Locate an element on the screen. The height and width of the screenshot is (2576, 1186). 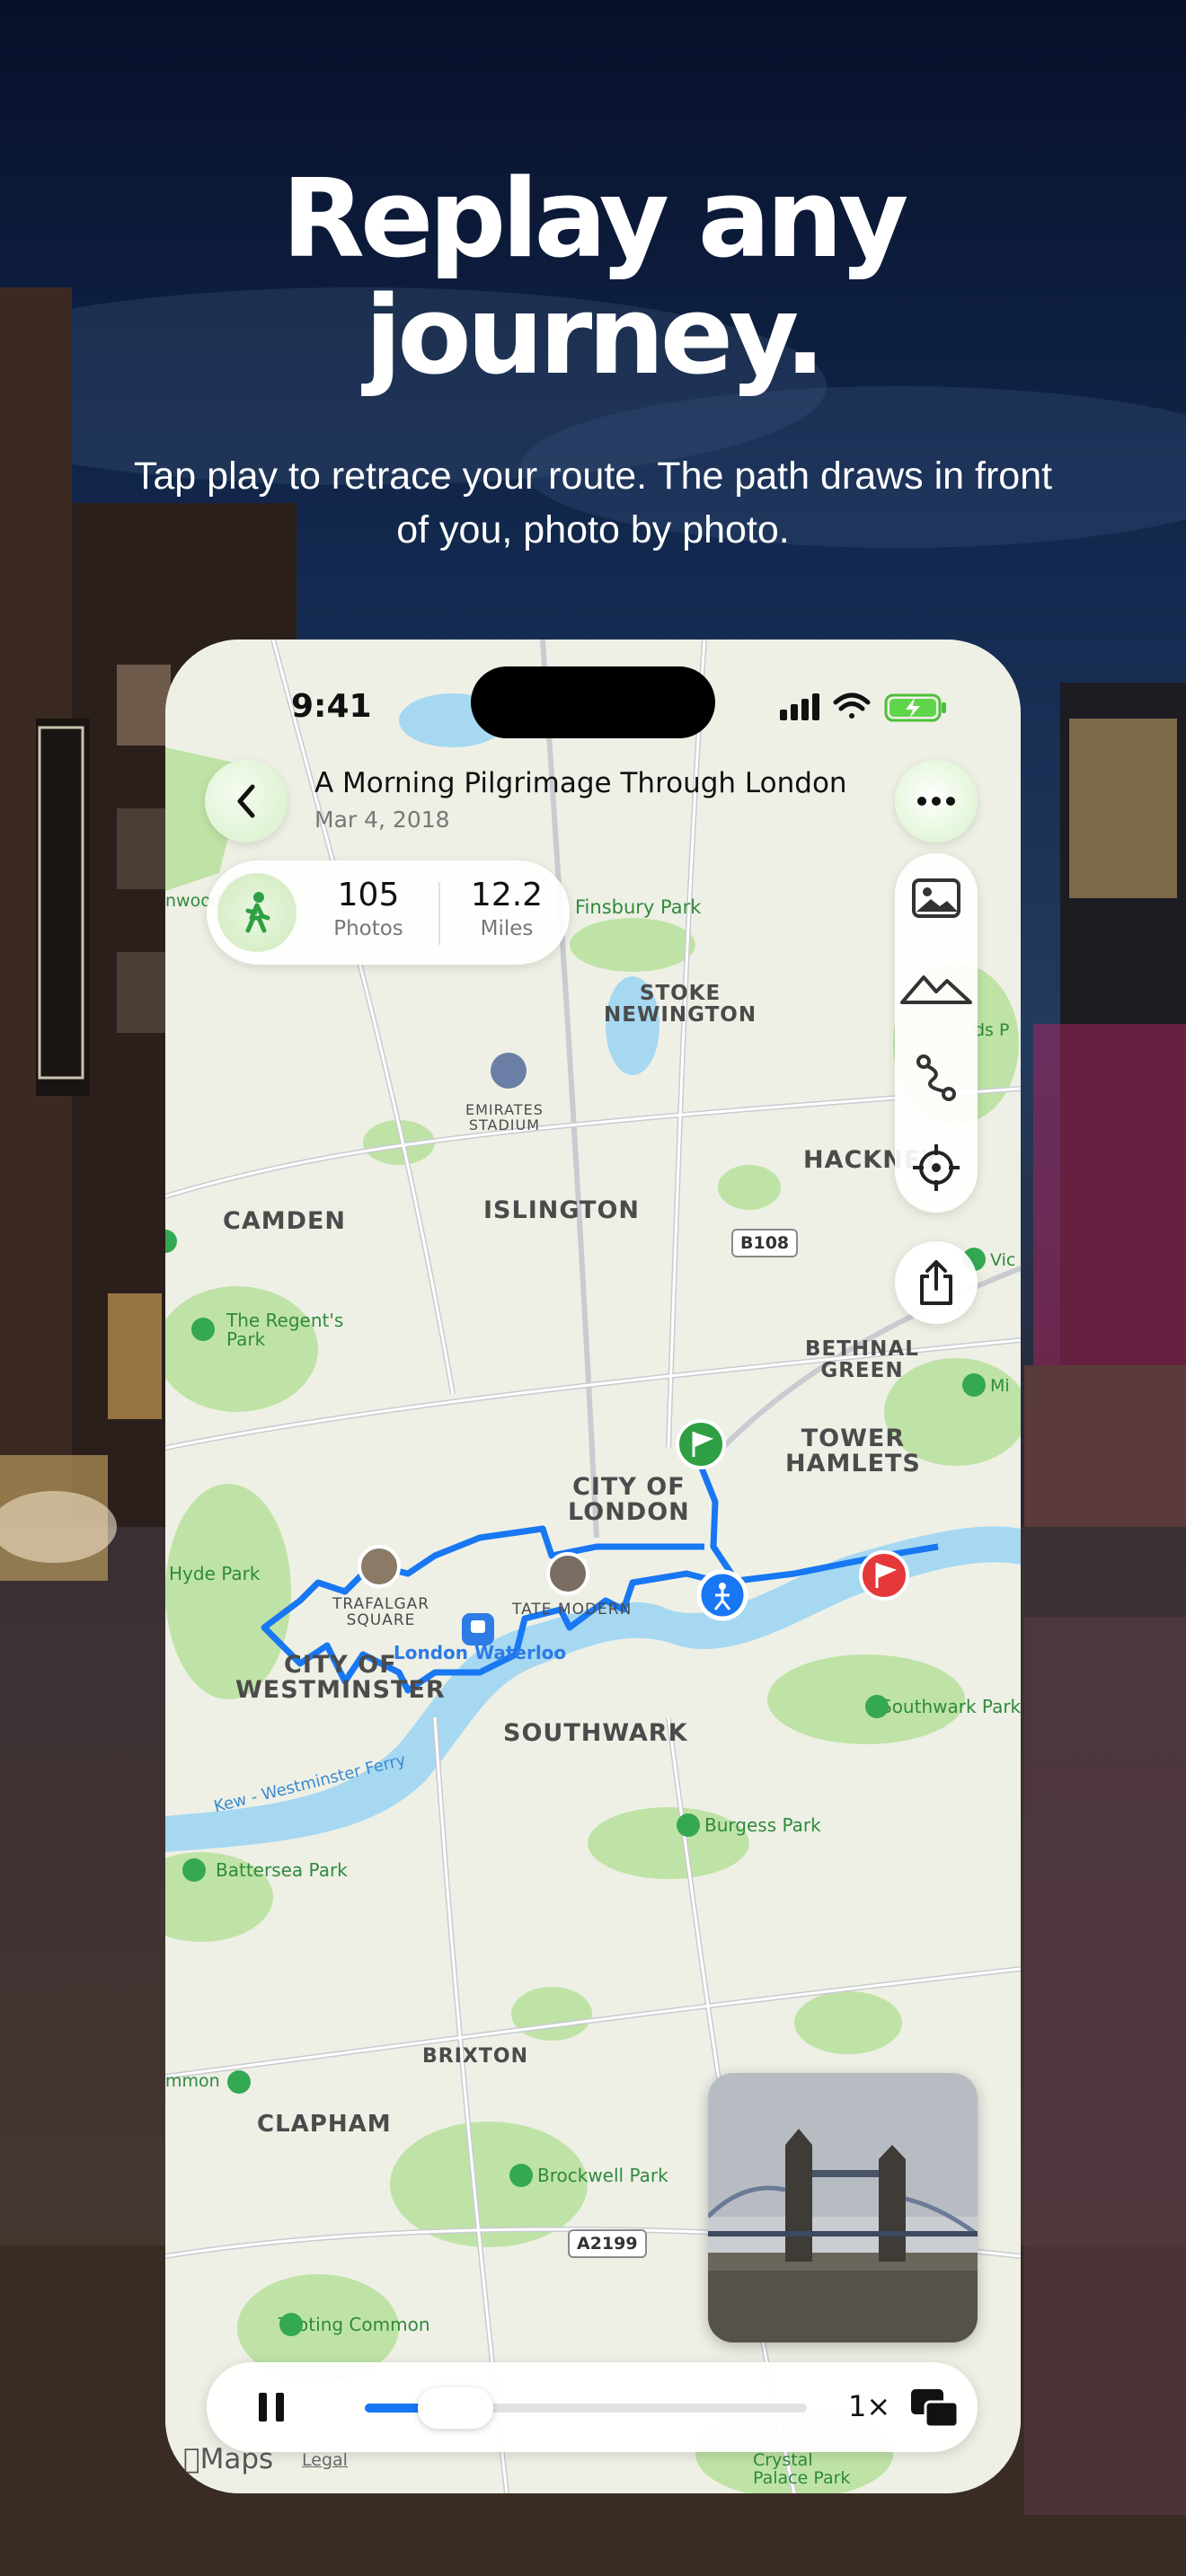
playback-progress is located at coordinates (395, 2408).